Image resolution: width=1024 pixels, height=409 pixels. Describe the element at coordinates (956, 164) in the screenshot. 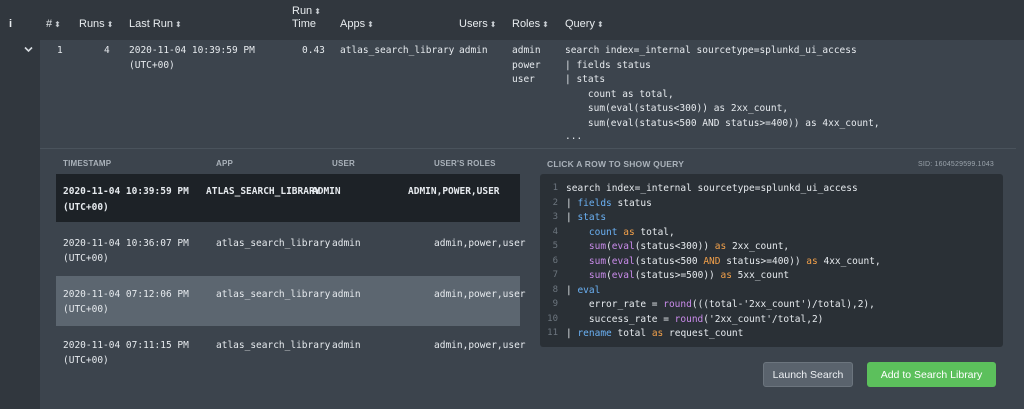

I see `sid-label: SID: 1604529599.1043` at that location.